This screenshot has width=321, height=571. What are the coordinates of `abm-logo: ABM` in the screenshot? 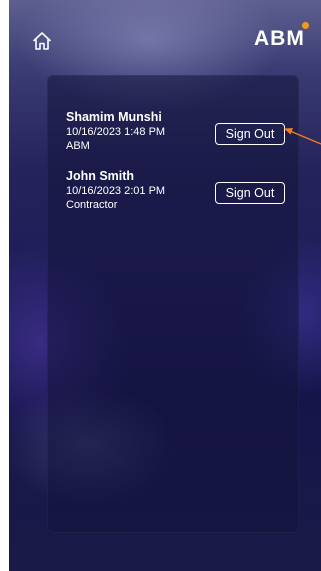 It's located at (287, 36).